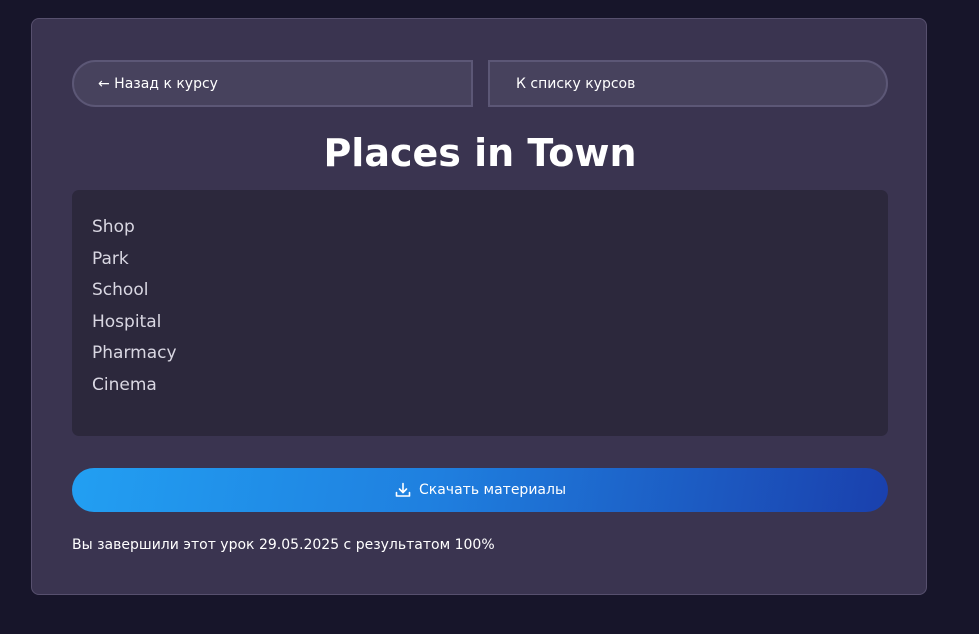  Describe the element at coordinates (576, 83) in the screenshot. I see `course-list-label: К списку курсов` at that location.